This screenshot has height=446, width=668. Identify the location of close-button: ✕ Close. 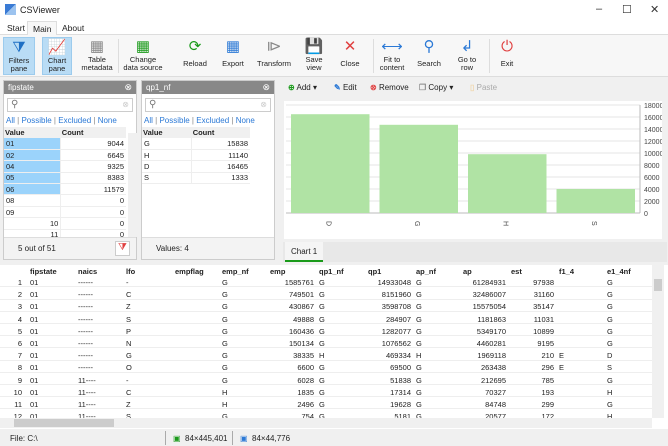
(350, 56).